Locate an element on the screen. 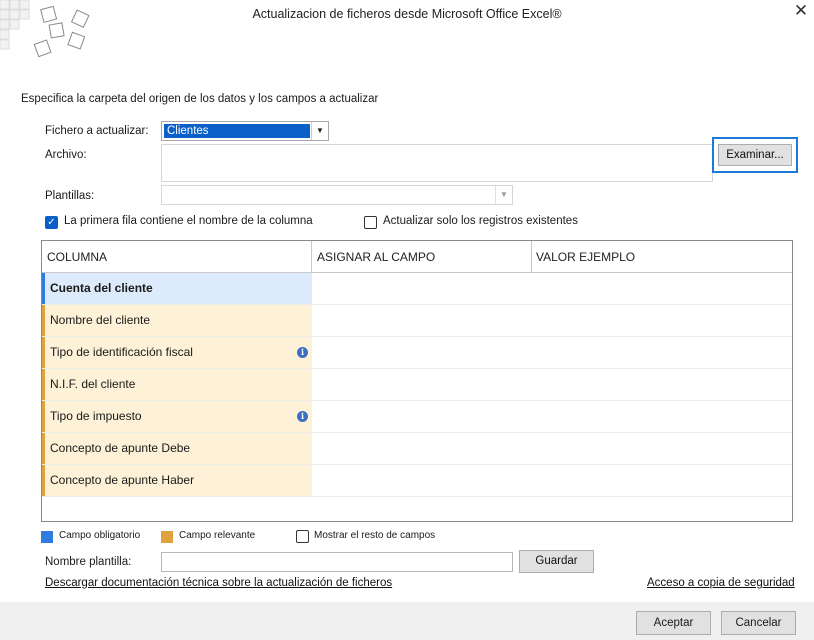 The width and height of the screenshot is (814, 640). nombre-plantilla-label: Nombre plantilla: is located at coordinates (88, 562).